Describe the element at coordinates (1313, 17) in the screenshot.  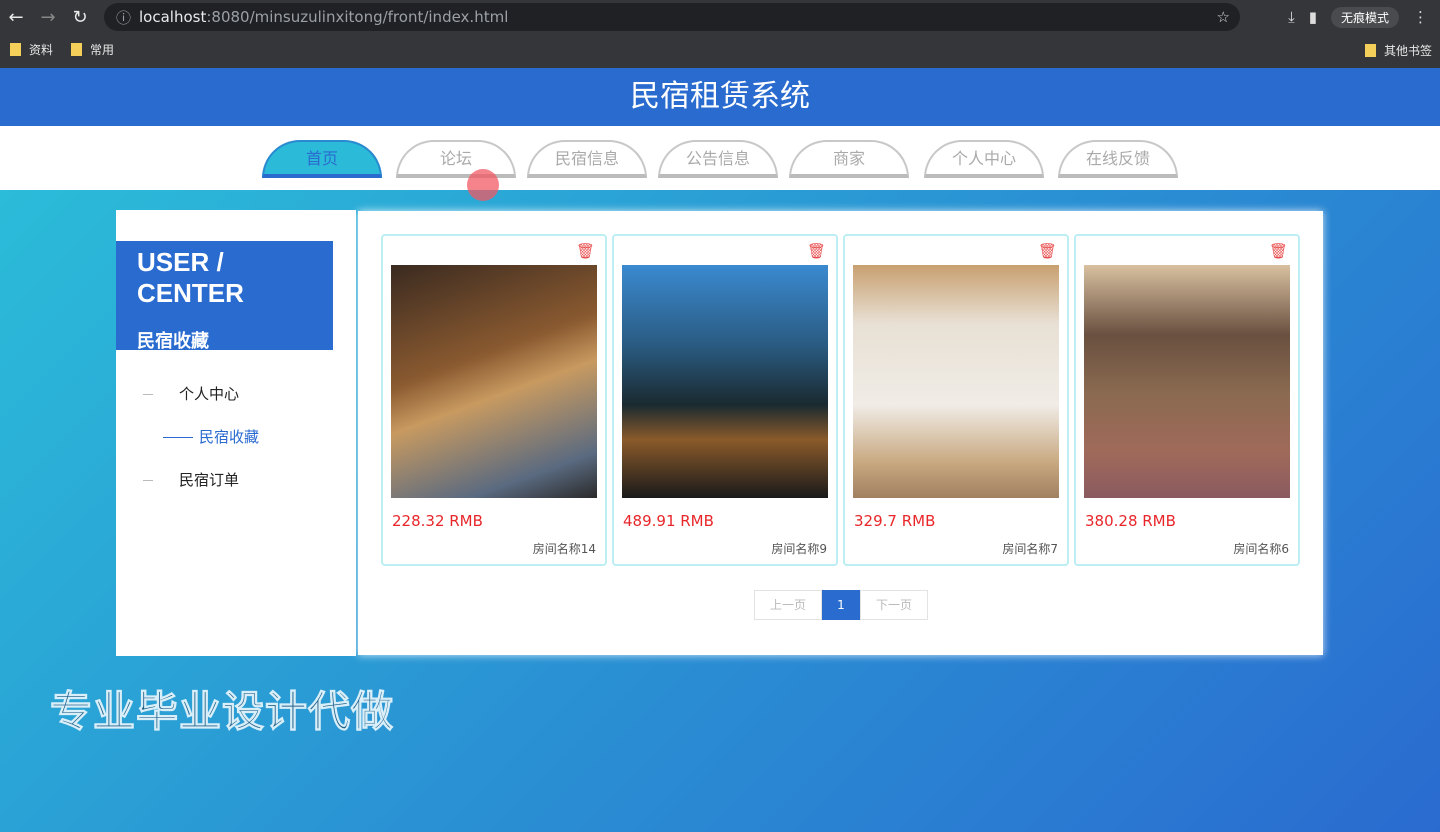
I see `sidepanel-icon: ▮` at that location.